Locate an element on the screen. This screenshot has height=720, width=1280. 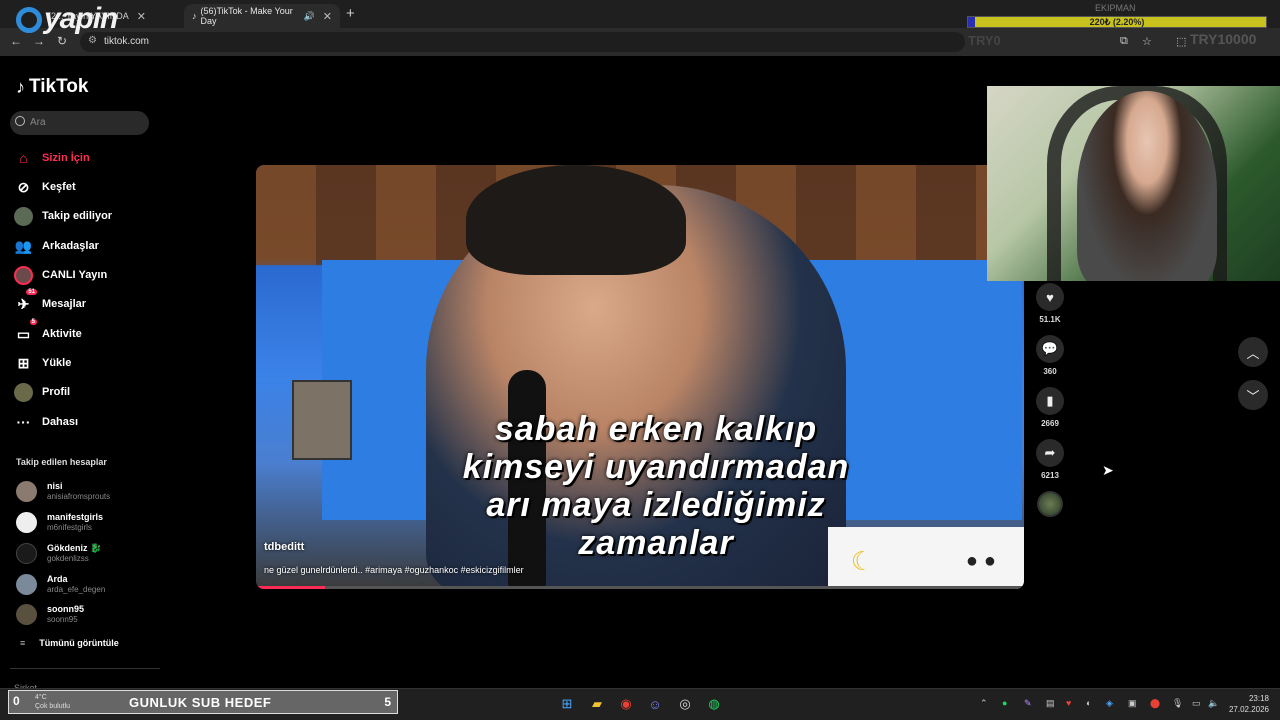
account-name: Gökdeniz 🐉 is located at coordinates (74, 548).